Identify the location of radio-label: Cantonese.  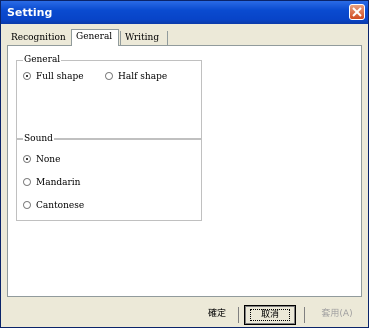
(60, 206).